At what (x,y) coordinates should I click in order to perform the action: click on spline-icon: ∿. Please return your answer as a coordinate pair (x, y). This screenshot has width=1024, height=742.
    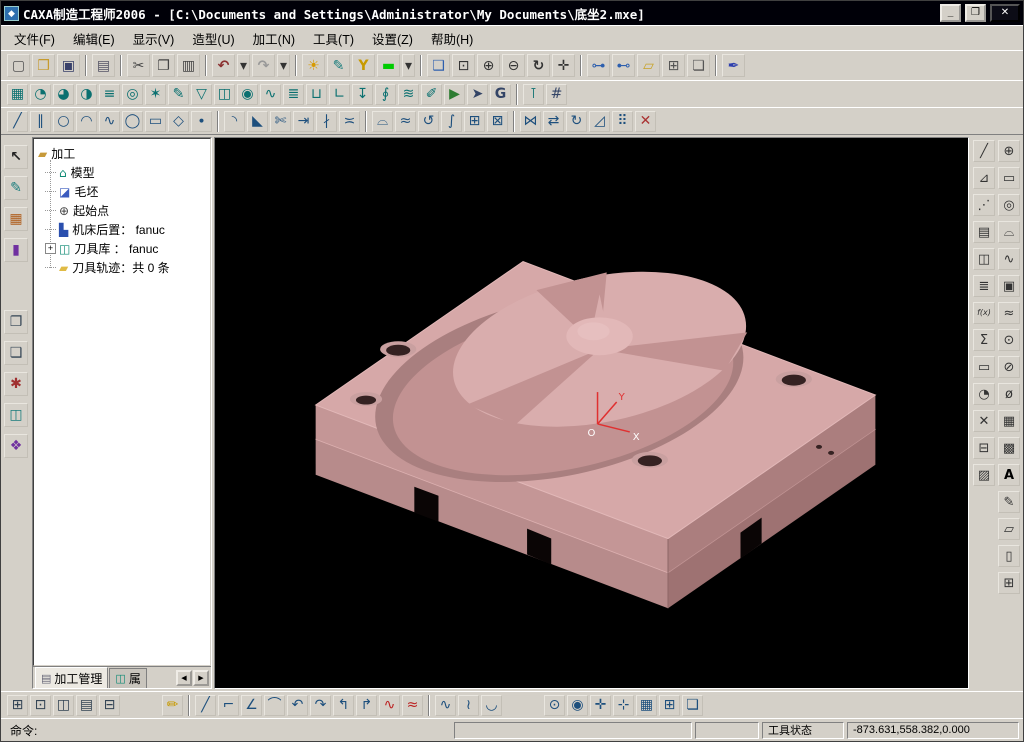
    Looking at the image, I should click on (109, 121).